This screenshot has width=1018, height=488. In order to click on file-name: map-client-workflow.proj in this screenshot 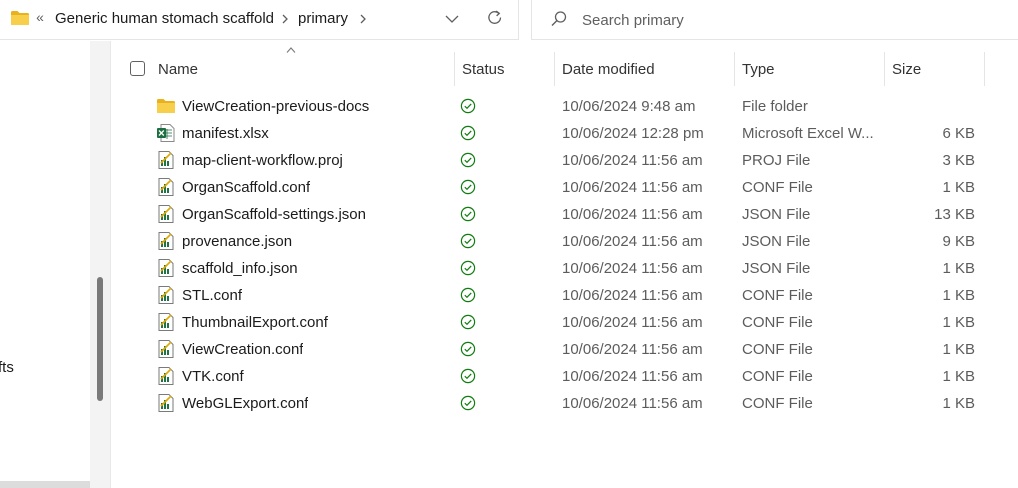, I will do `click(262, 160)`.